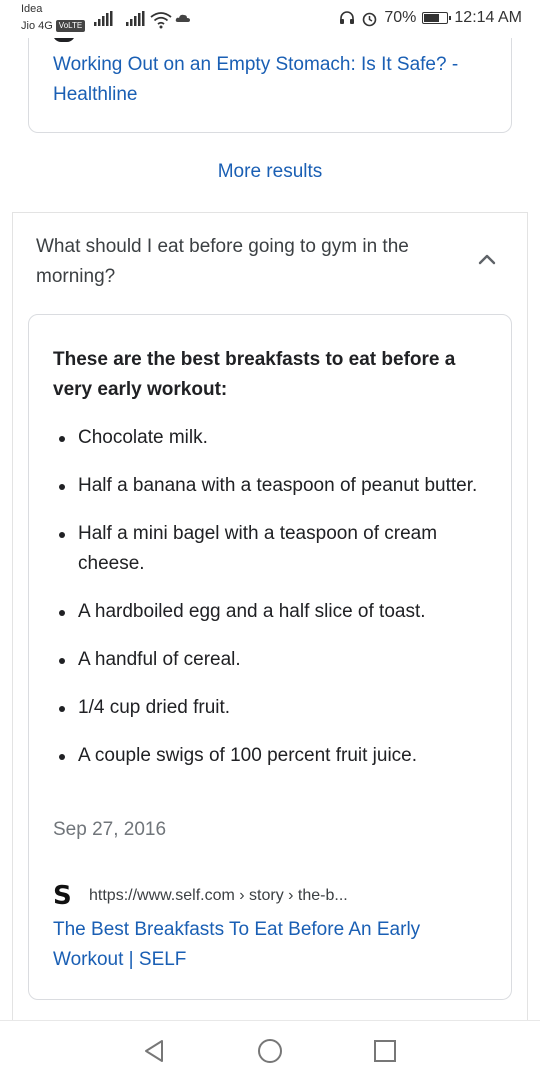  What do you see at coordinates (53, 26) in the screenshot?
I see `carrier-secondary: Jio 4G VoLTE` at bounding box center [53, 26].